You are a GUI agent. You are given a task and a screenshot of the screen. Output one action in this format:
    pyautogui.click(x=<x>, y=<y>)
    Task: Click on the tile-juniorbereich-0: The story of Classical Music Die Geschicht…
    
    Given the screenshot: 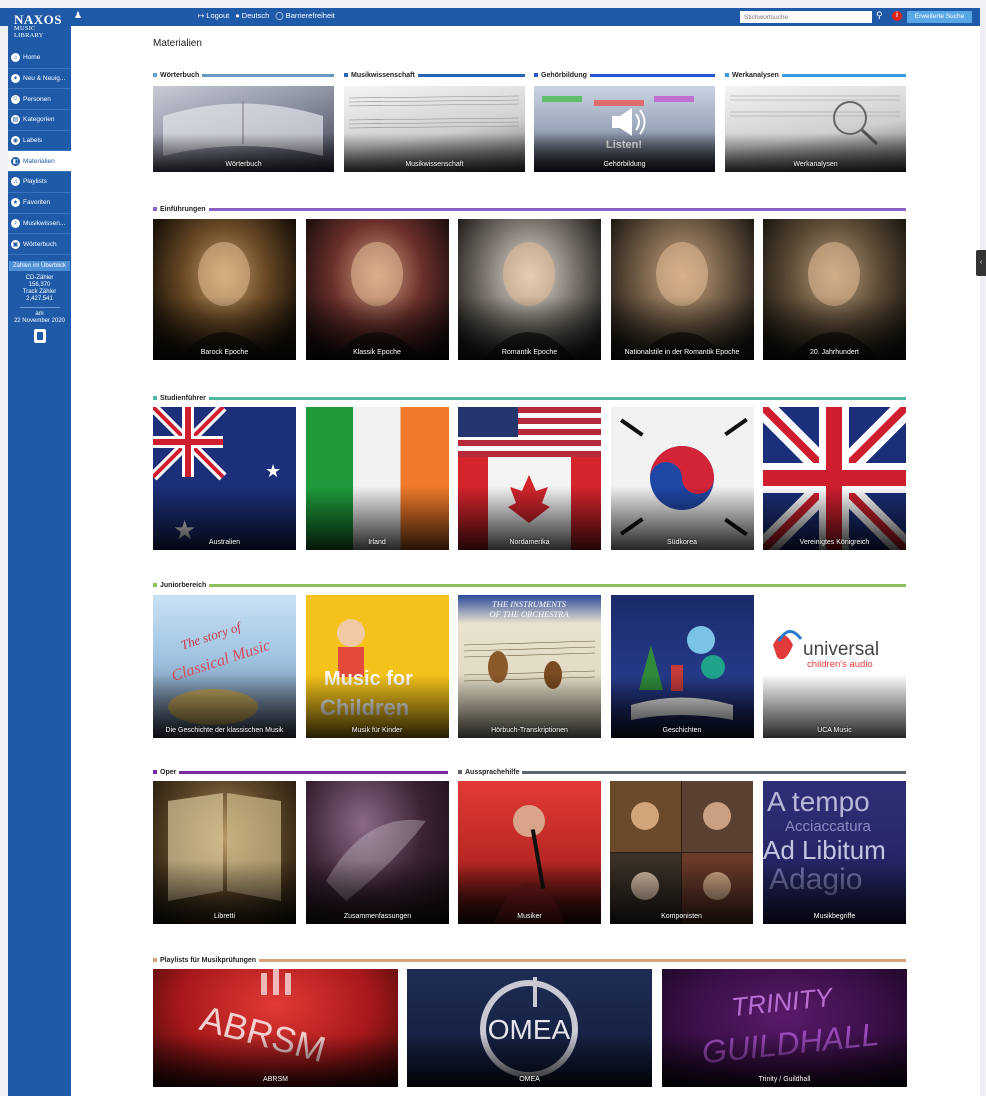 What is the action you would take?
    pyautogui.click(x=224, y=666)
    